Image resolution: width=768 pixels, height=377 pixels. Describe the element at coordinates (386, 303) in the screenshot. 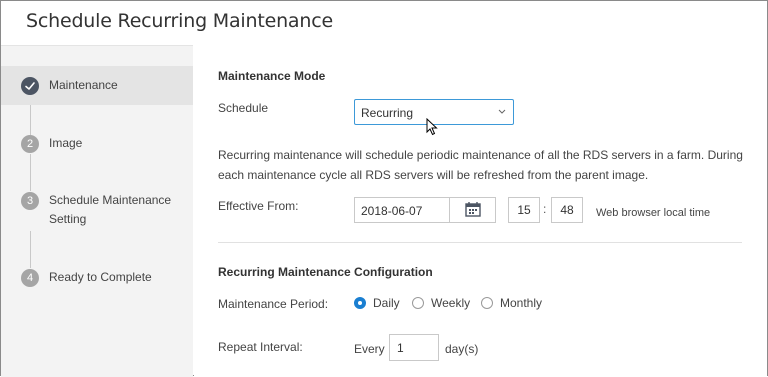

I see `radio-label: Daily` at that location.